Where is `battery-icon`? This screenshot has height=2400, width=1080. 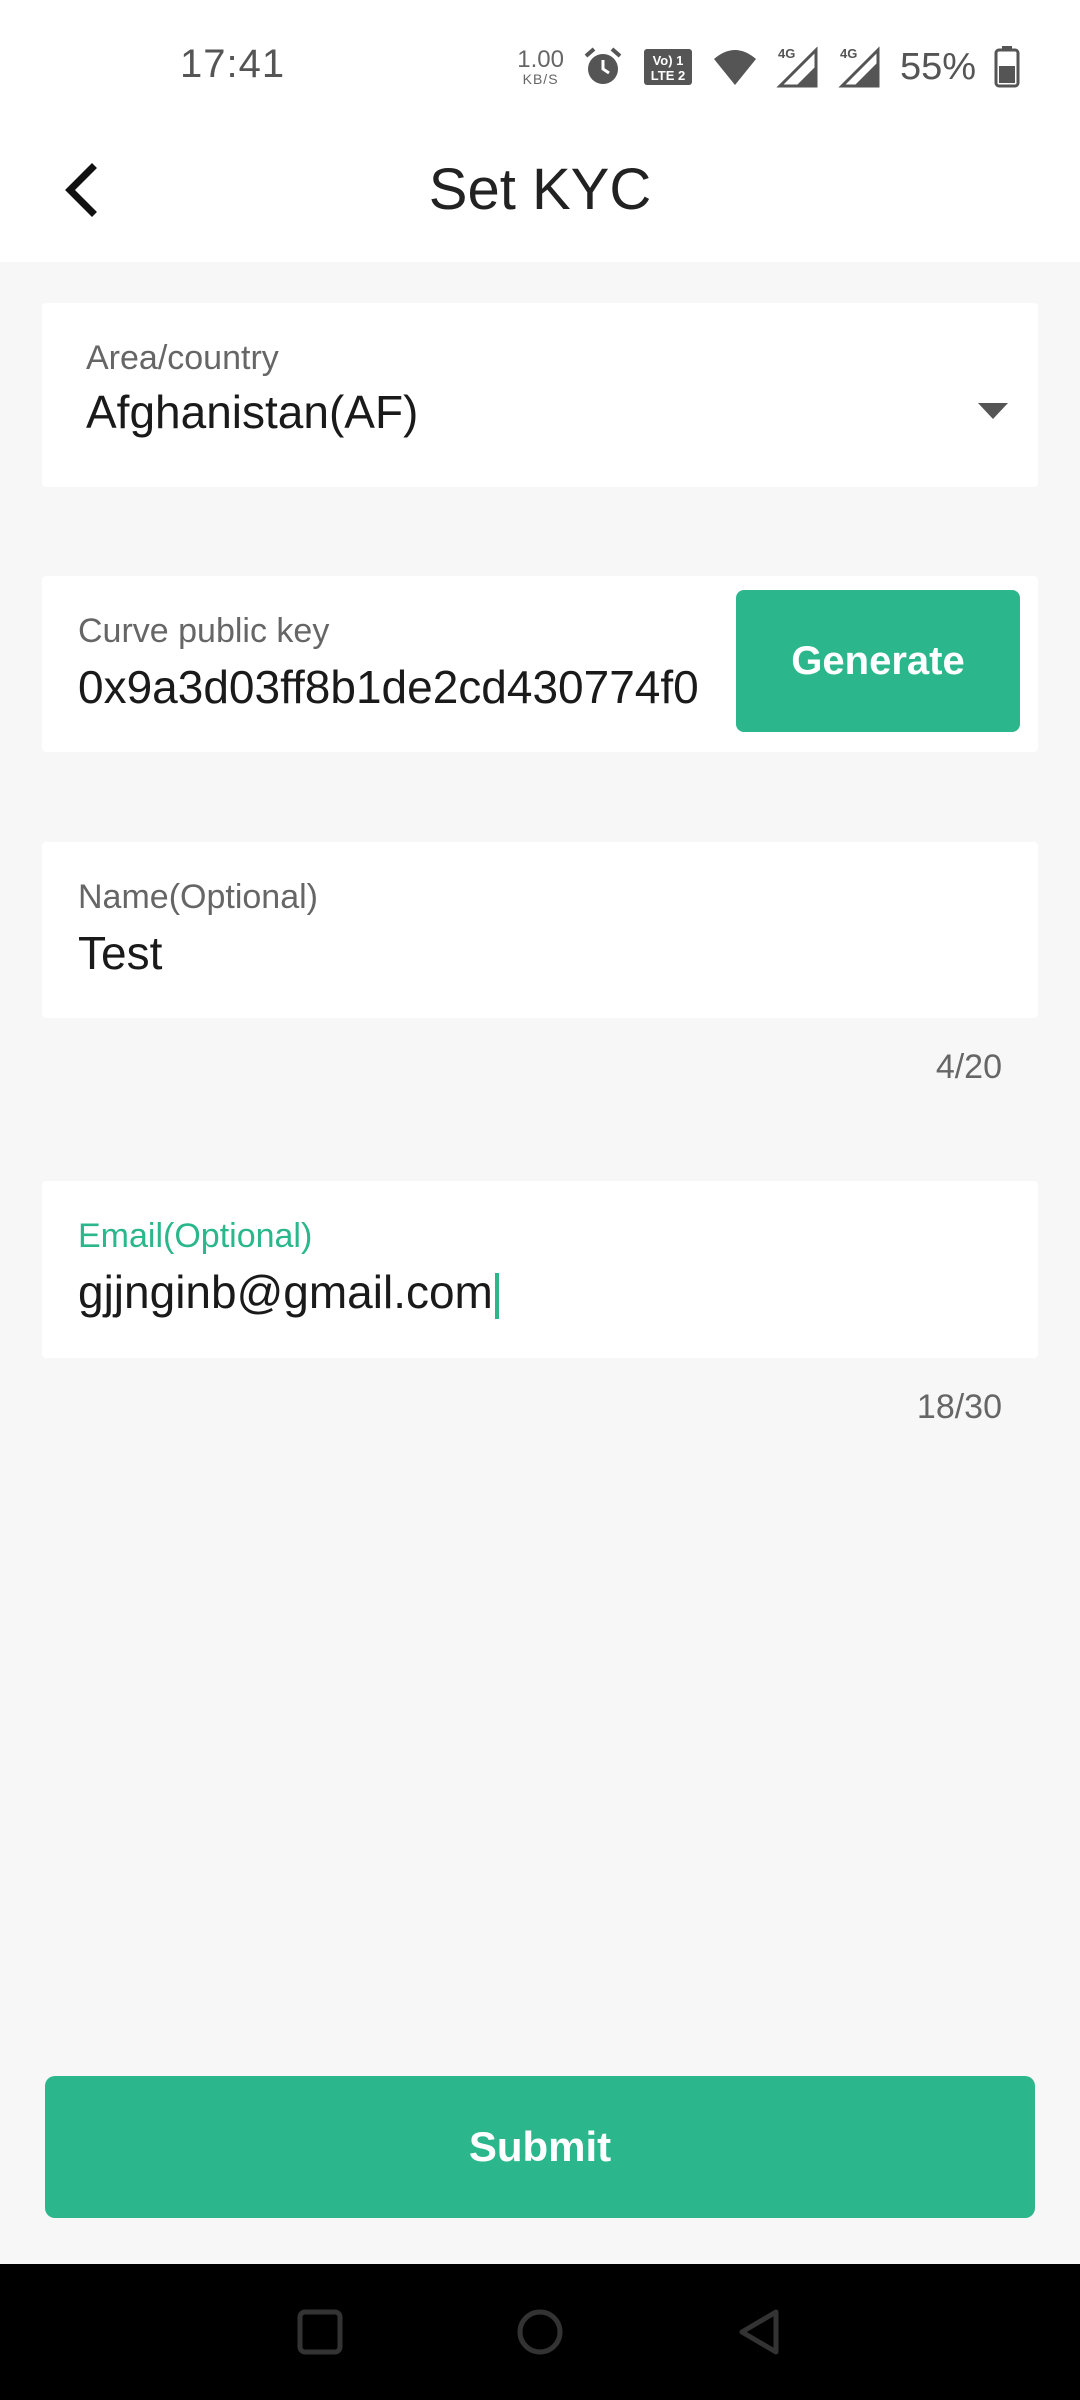
battery-icon is located at coordinates (1007, 67).